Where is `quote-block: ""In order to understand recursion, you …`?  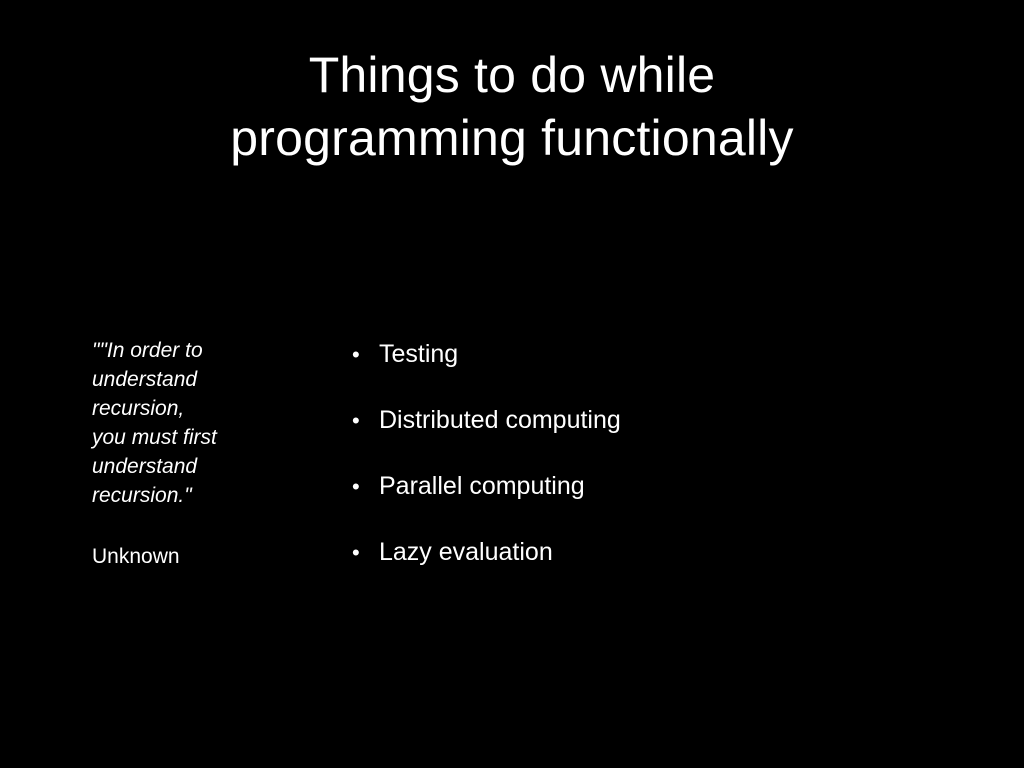
quote-block: ""In order to understand recursion, you … is located at coordinates (202, 453).